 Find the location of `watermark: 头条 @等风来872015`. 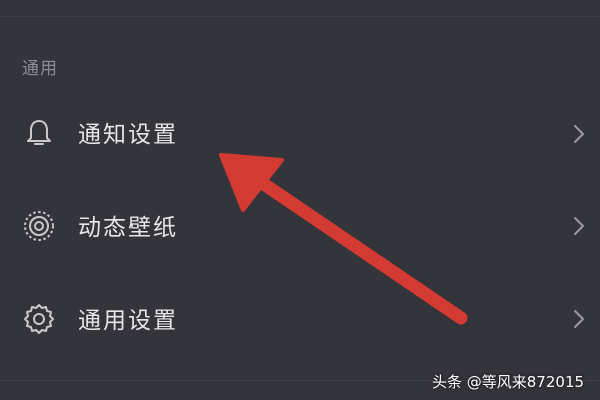

watermark: 头条 @等风来872015 is located at coordinates (508, 382).